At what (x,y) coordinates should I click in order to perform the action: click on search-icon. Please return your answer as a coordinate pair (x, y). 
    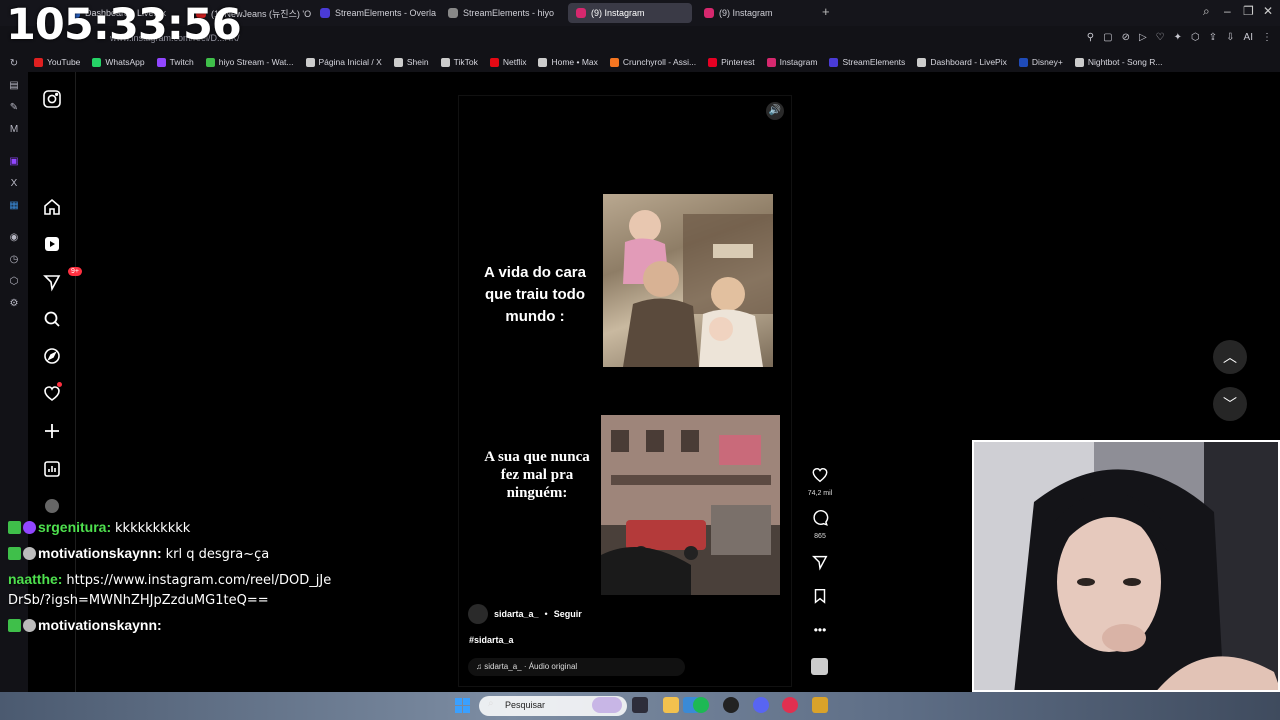
    Looking at the image, I should click on (52, 319).